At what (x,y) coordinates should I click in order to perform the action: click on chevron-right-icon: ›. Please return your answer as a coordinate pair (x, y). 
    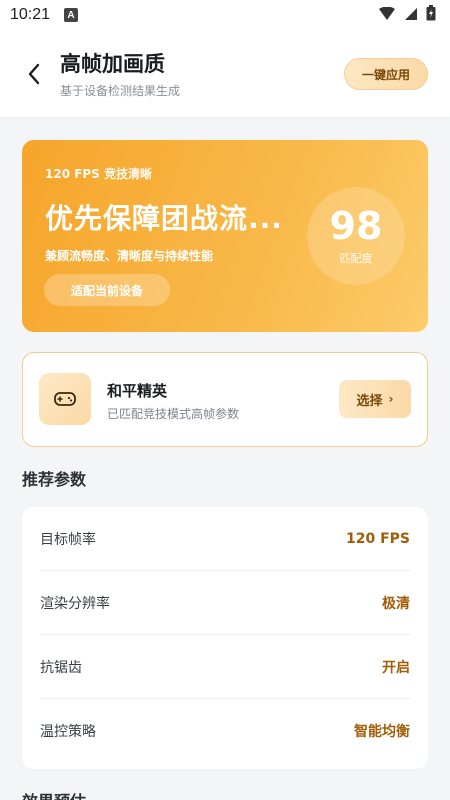
    Looking at the image, I should click on (391, 399).